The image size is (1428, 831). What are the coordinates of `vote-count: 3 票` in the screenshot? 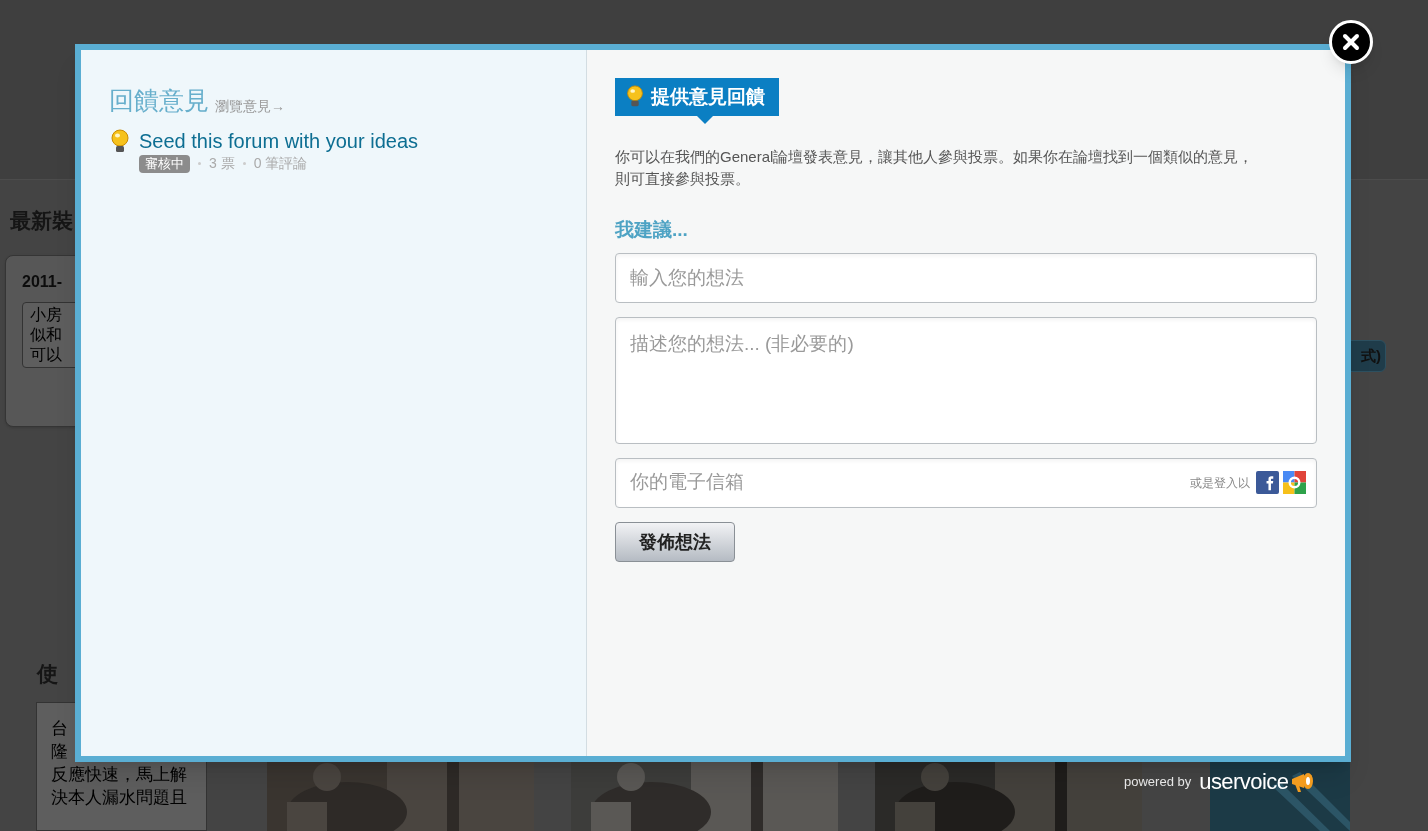 It's located at (222, 163).